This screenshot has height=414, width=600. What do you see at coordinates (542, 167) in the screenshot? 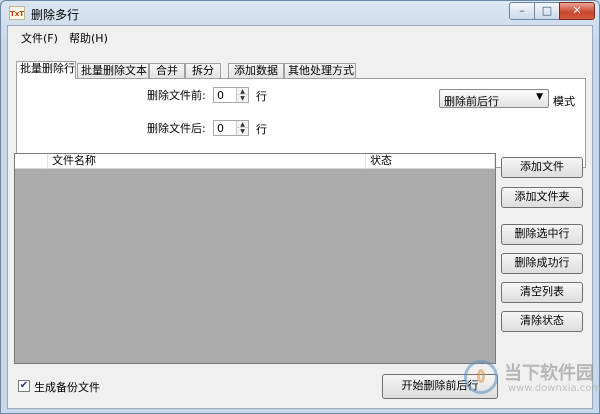
I see `add-file-button: 添加文件` at bounding box center [542, 167].